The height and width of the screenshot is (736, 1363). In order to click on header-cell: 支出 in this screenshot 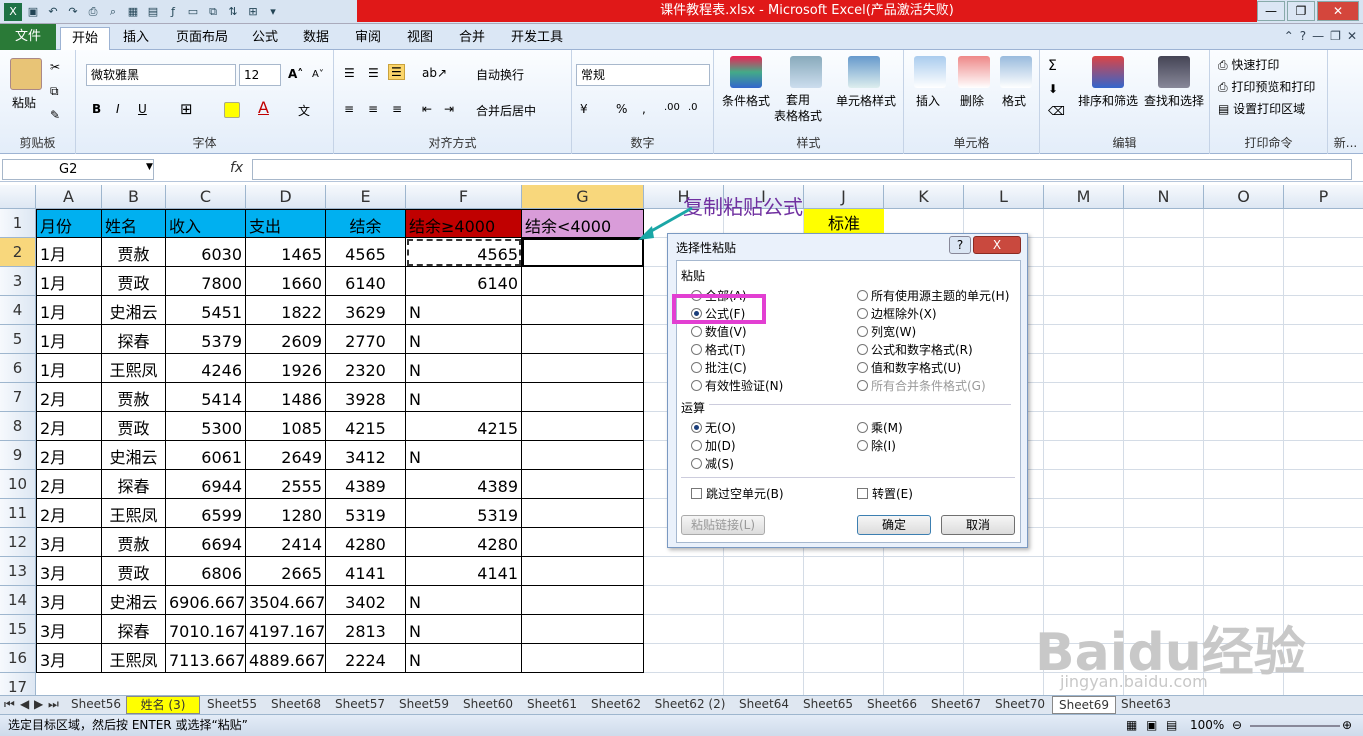, I will do `click(286, 223)`.